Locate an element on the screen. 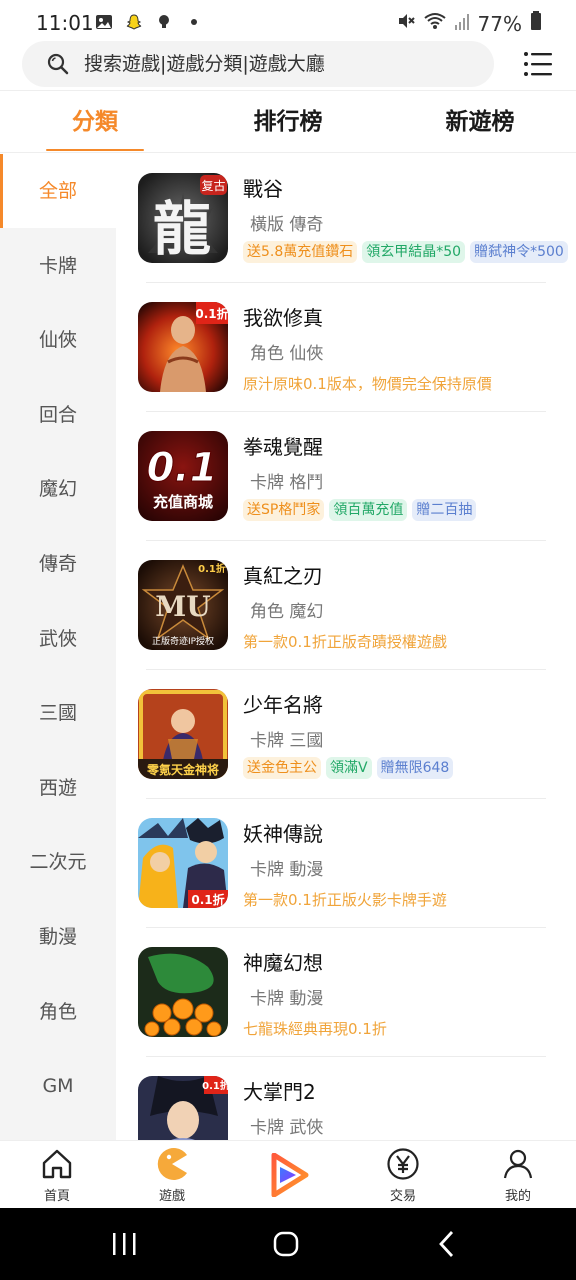 The image size is (576, 1280). game-item: 0.1折 大掌門2 卡牌 武俠 is located at coordinates (346, 1098).